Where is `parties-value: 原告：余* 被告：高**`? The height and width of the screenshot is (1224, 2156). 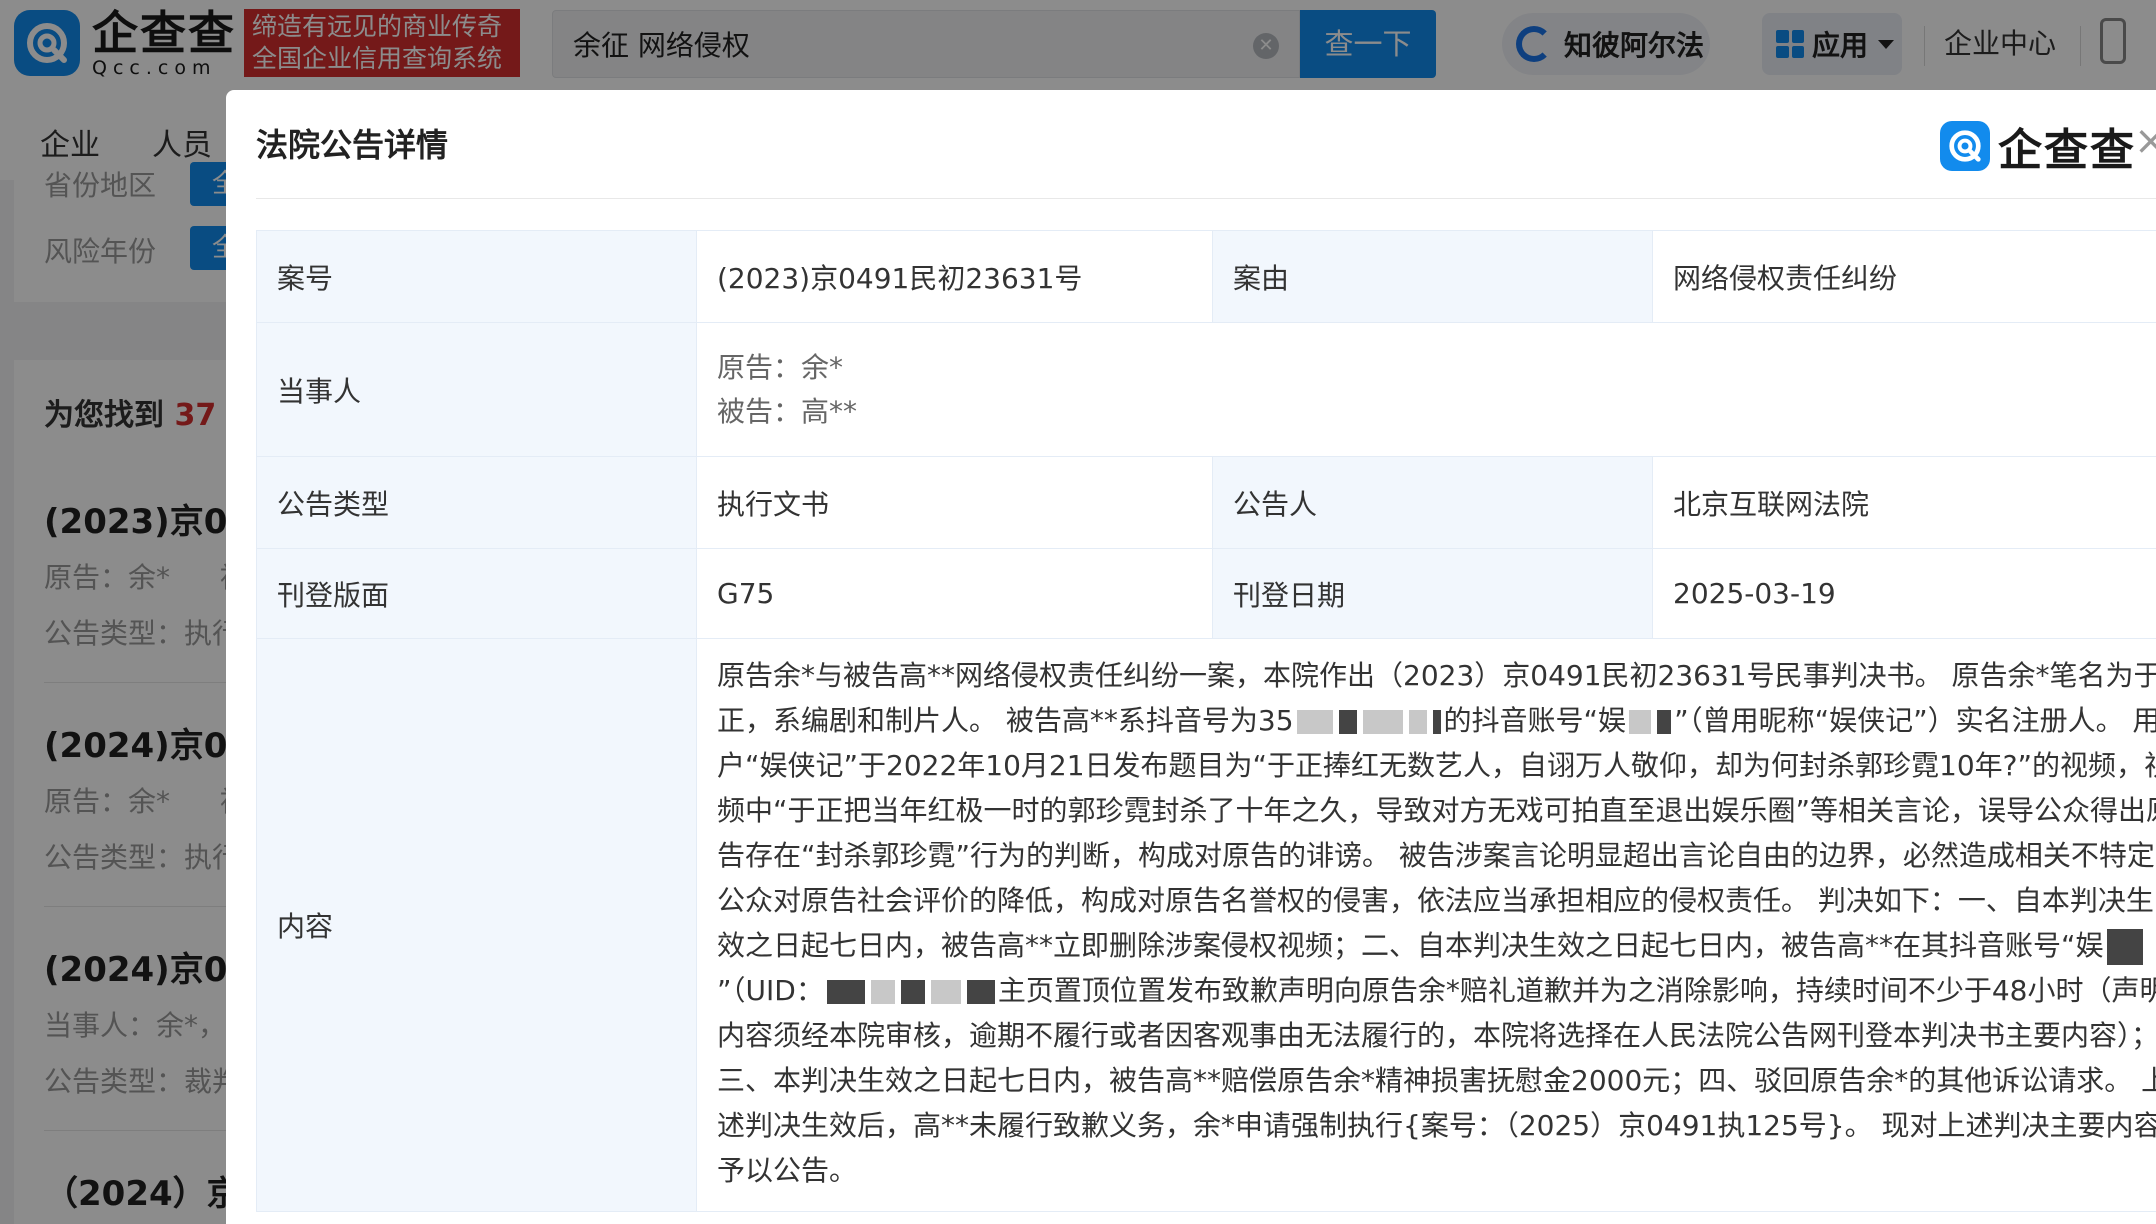 parties-value: 原告：余* 被告：高** is located at coordinates (1426, 389).